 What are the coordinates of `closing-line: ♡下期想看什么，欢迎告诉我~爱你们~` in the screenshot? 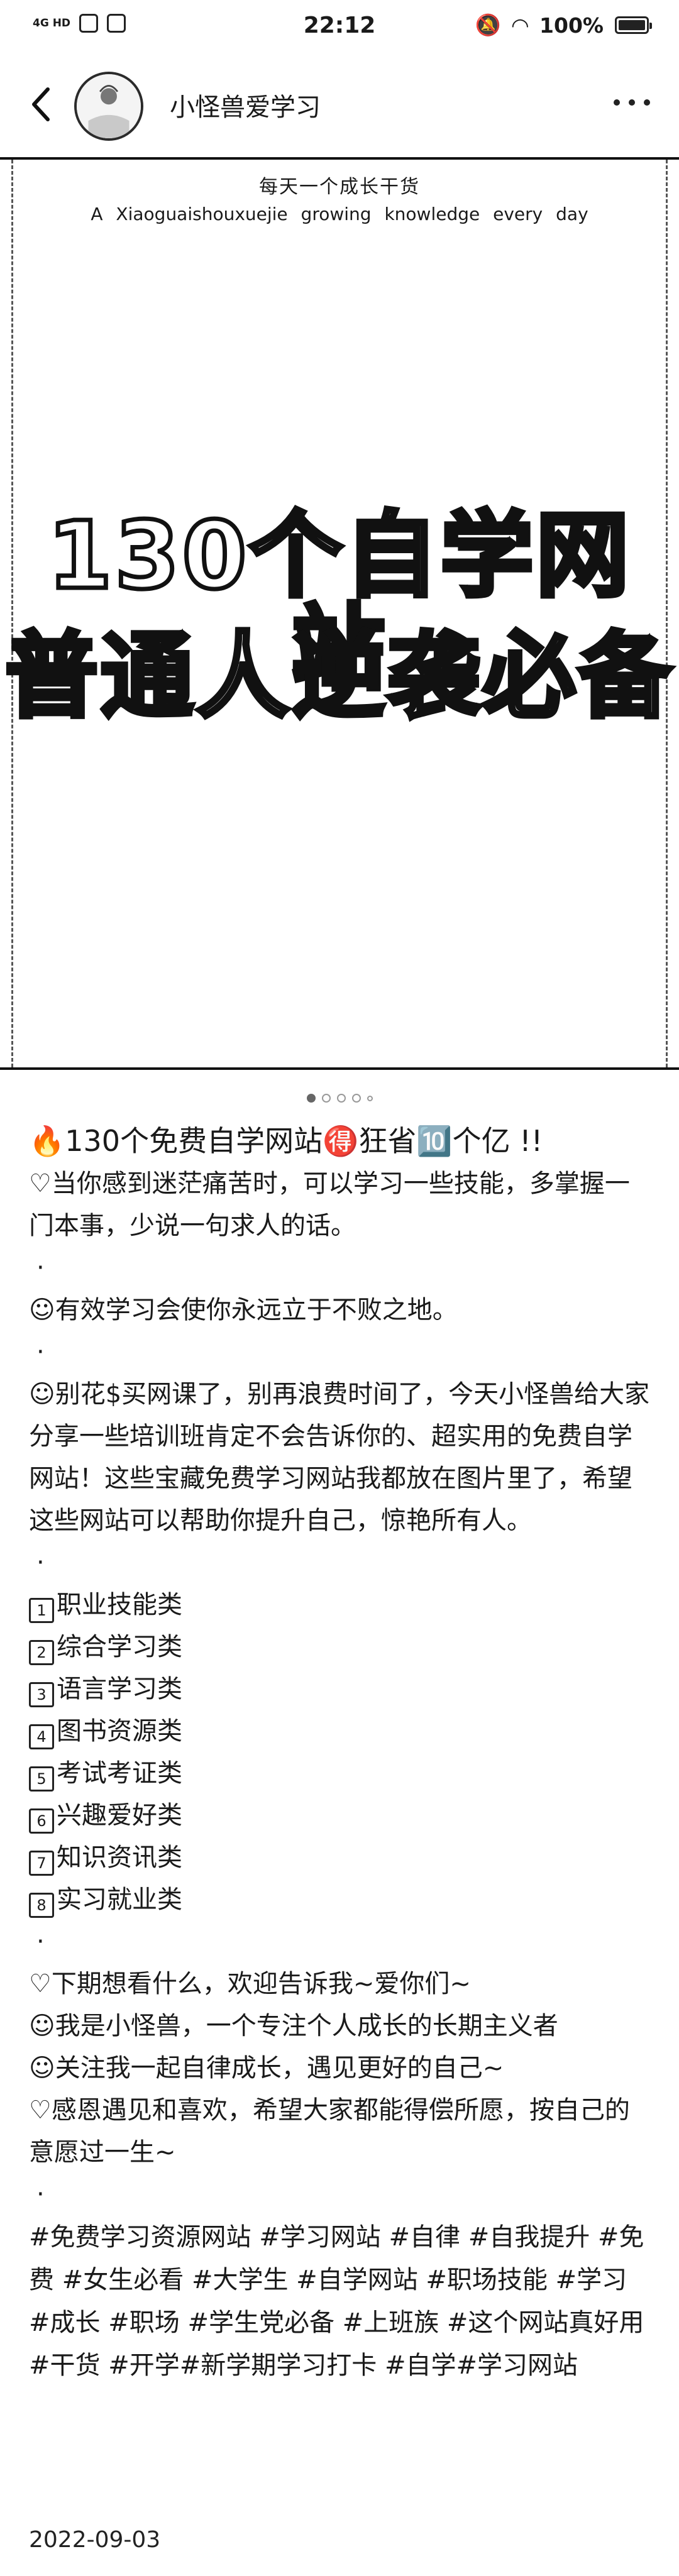 It's located at (250, 1984).